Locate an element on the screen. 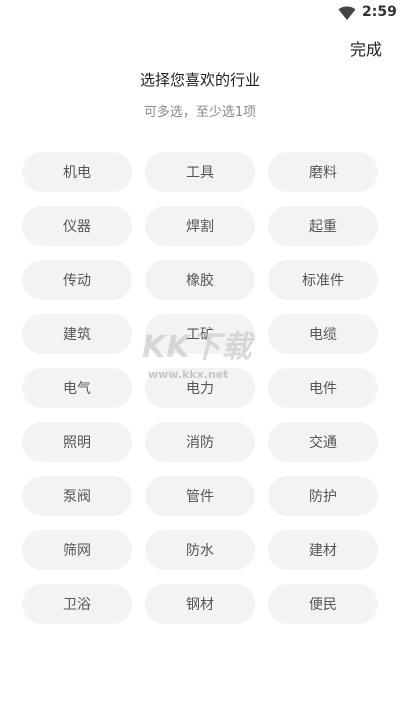 Image resolution: width=400 pixels, height=710 pixels. industry-chip: 泵阀 is located at coordinates (77, 496).